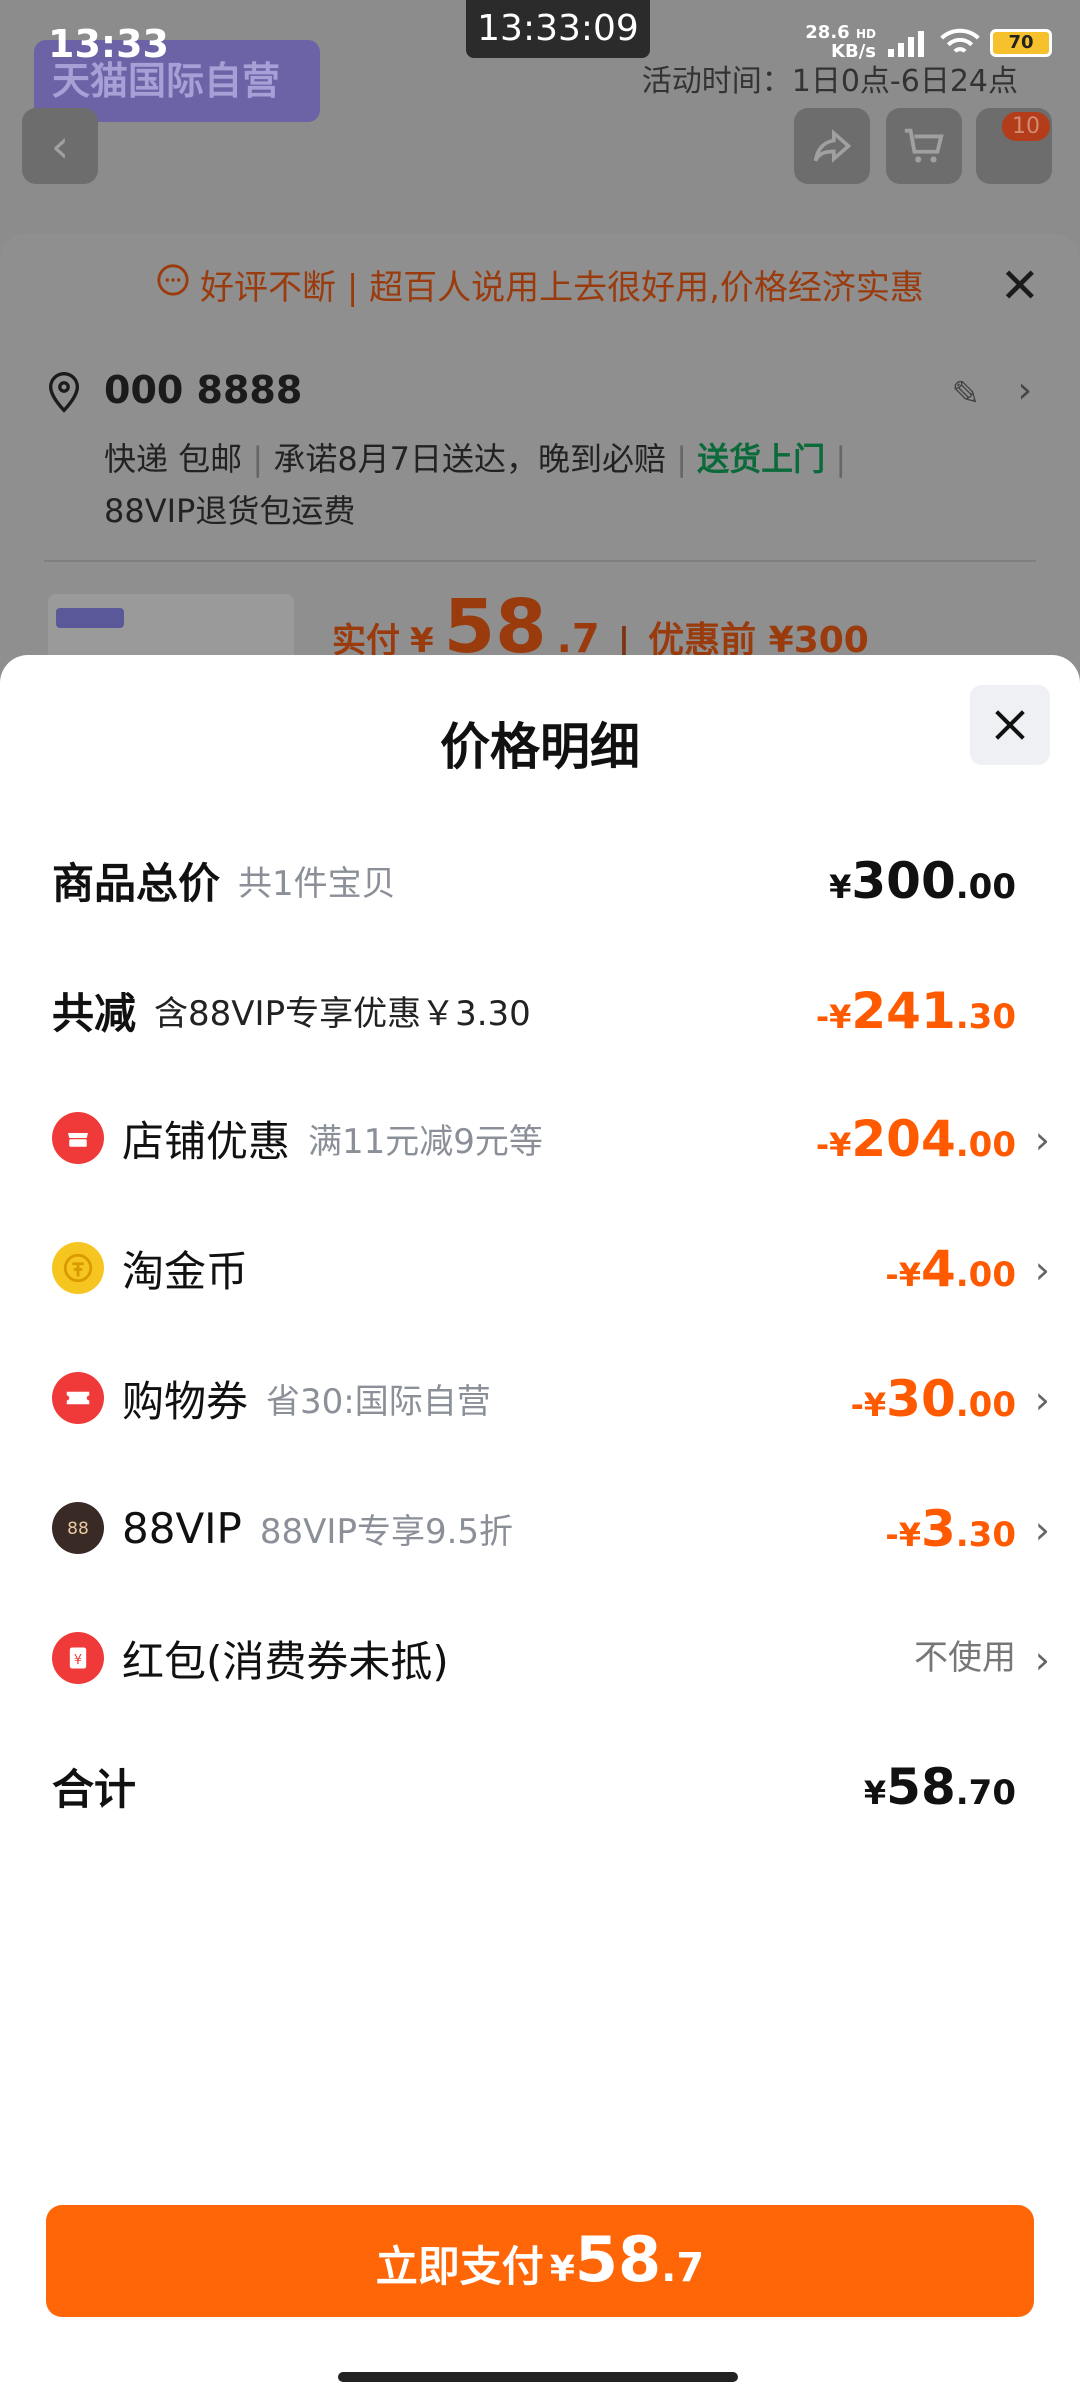 This screenshot has width=1080, height=2400. What do you see at coordinates (562, 287) in the screenshot?
I see `banner-text: 好评不断 | 超百人说用上去很好用,价格经济实惠` at bounding box center [562, 287].